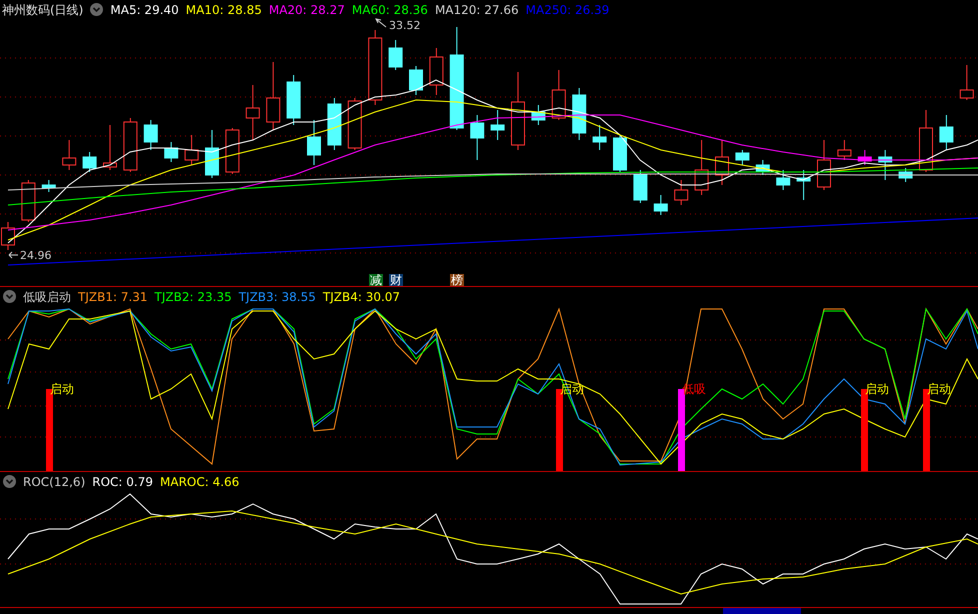 This screenshot has width=978, height=614. What do you see at coordinates (43, 10) in the screenshot?
I see `chart-title: 神州数码(日线)` at bounding box center [43, 10].